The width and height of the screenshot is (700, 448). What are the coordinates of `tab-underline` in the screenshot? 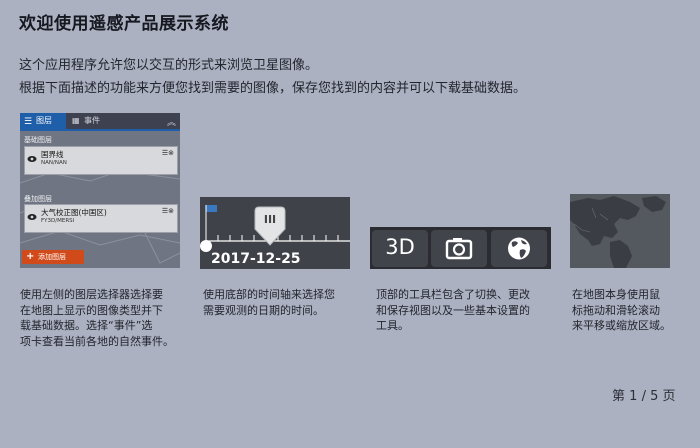 It's located at (100, 130).